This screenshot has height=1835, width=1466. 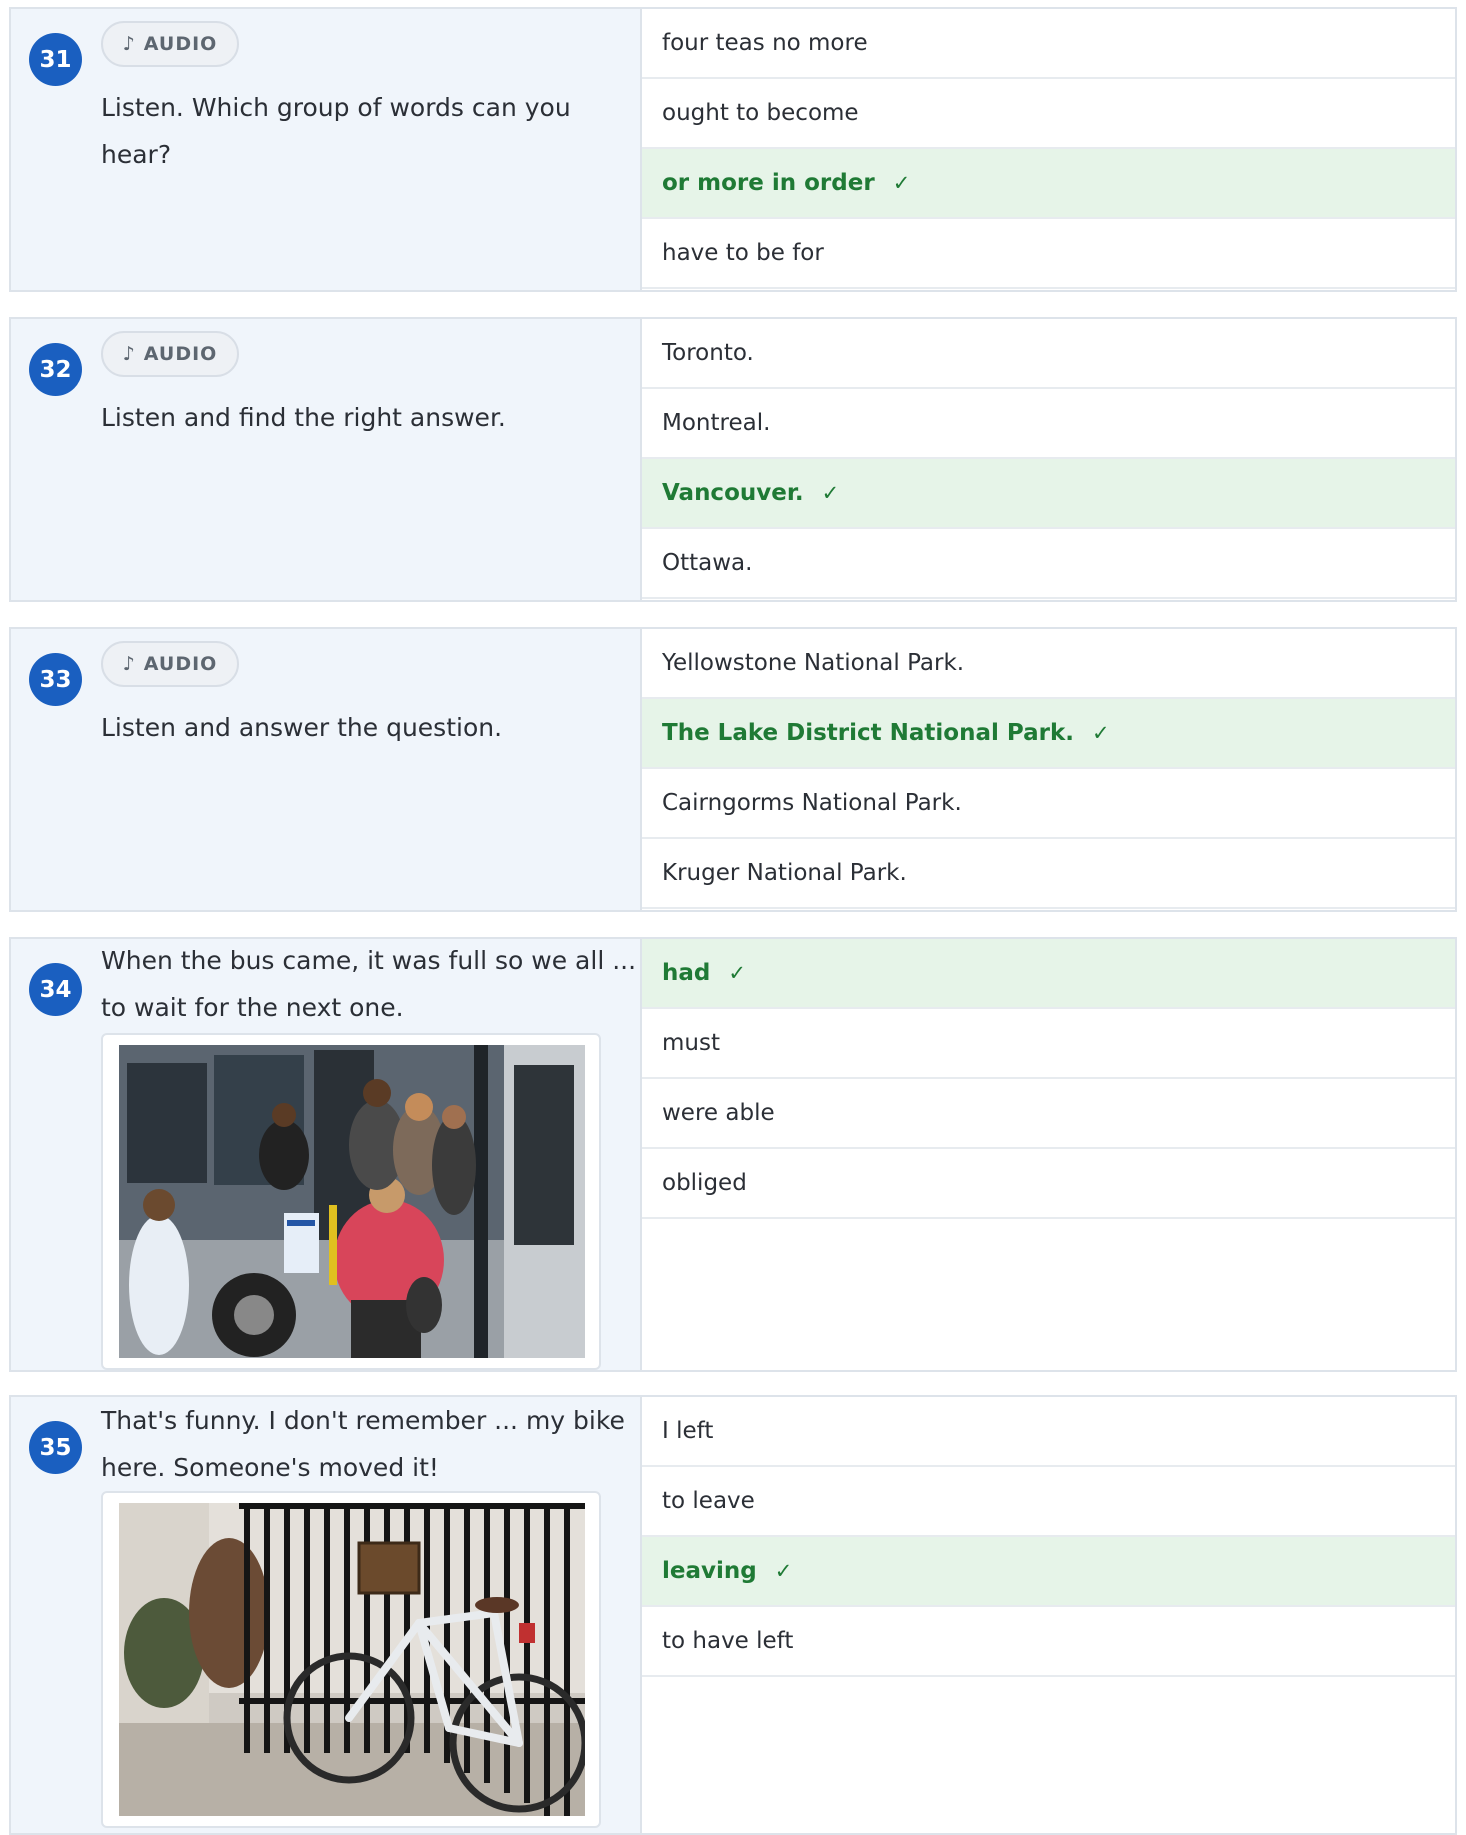 I want to click on answer-option-correct: Vancouver. ✓, so click(x=1048, y=494).